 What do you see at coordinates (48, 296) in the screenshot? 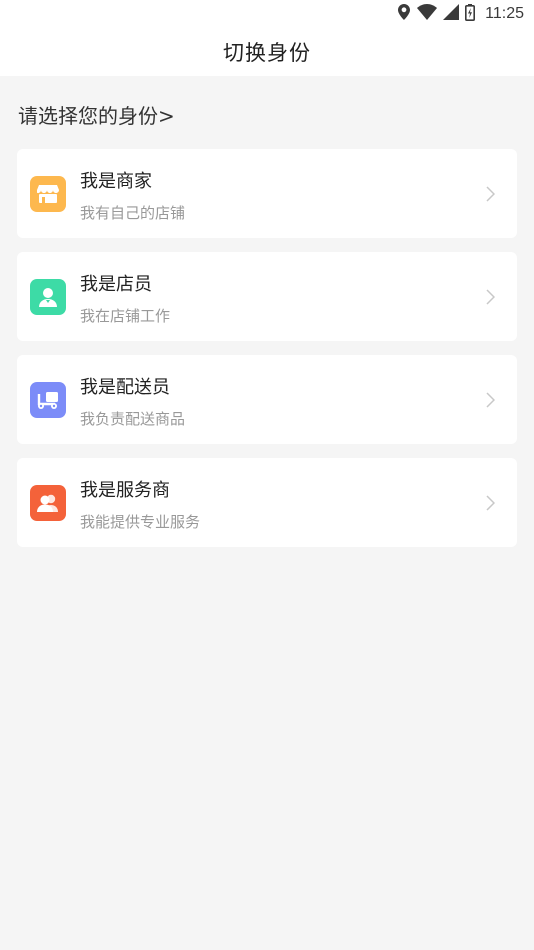
I see `clerk-icon` at bounding box center [48, 296].